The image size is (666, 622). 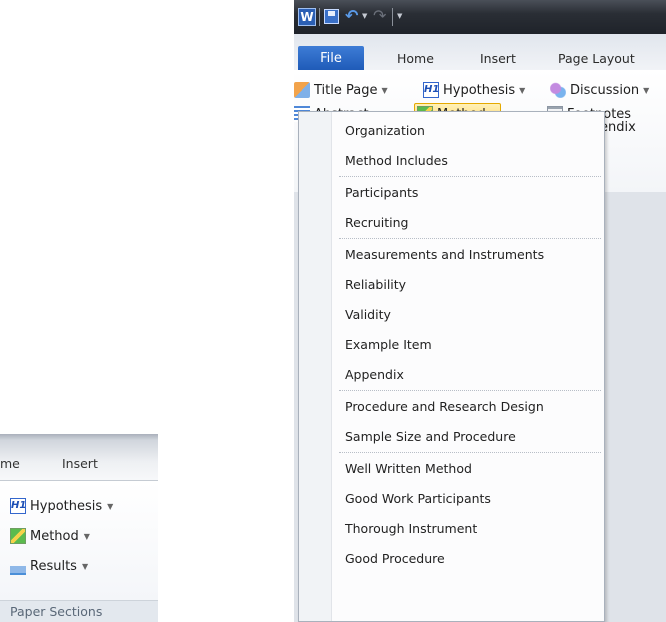 What do you see at coordinates (53, 566) in the screenshot?
I see `inset-results-label: Results` at bounding box center [53, 566].